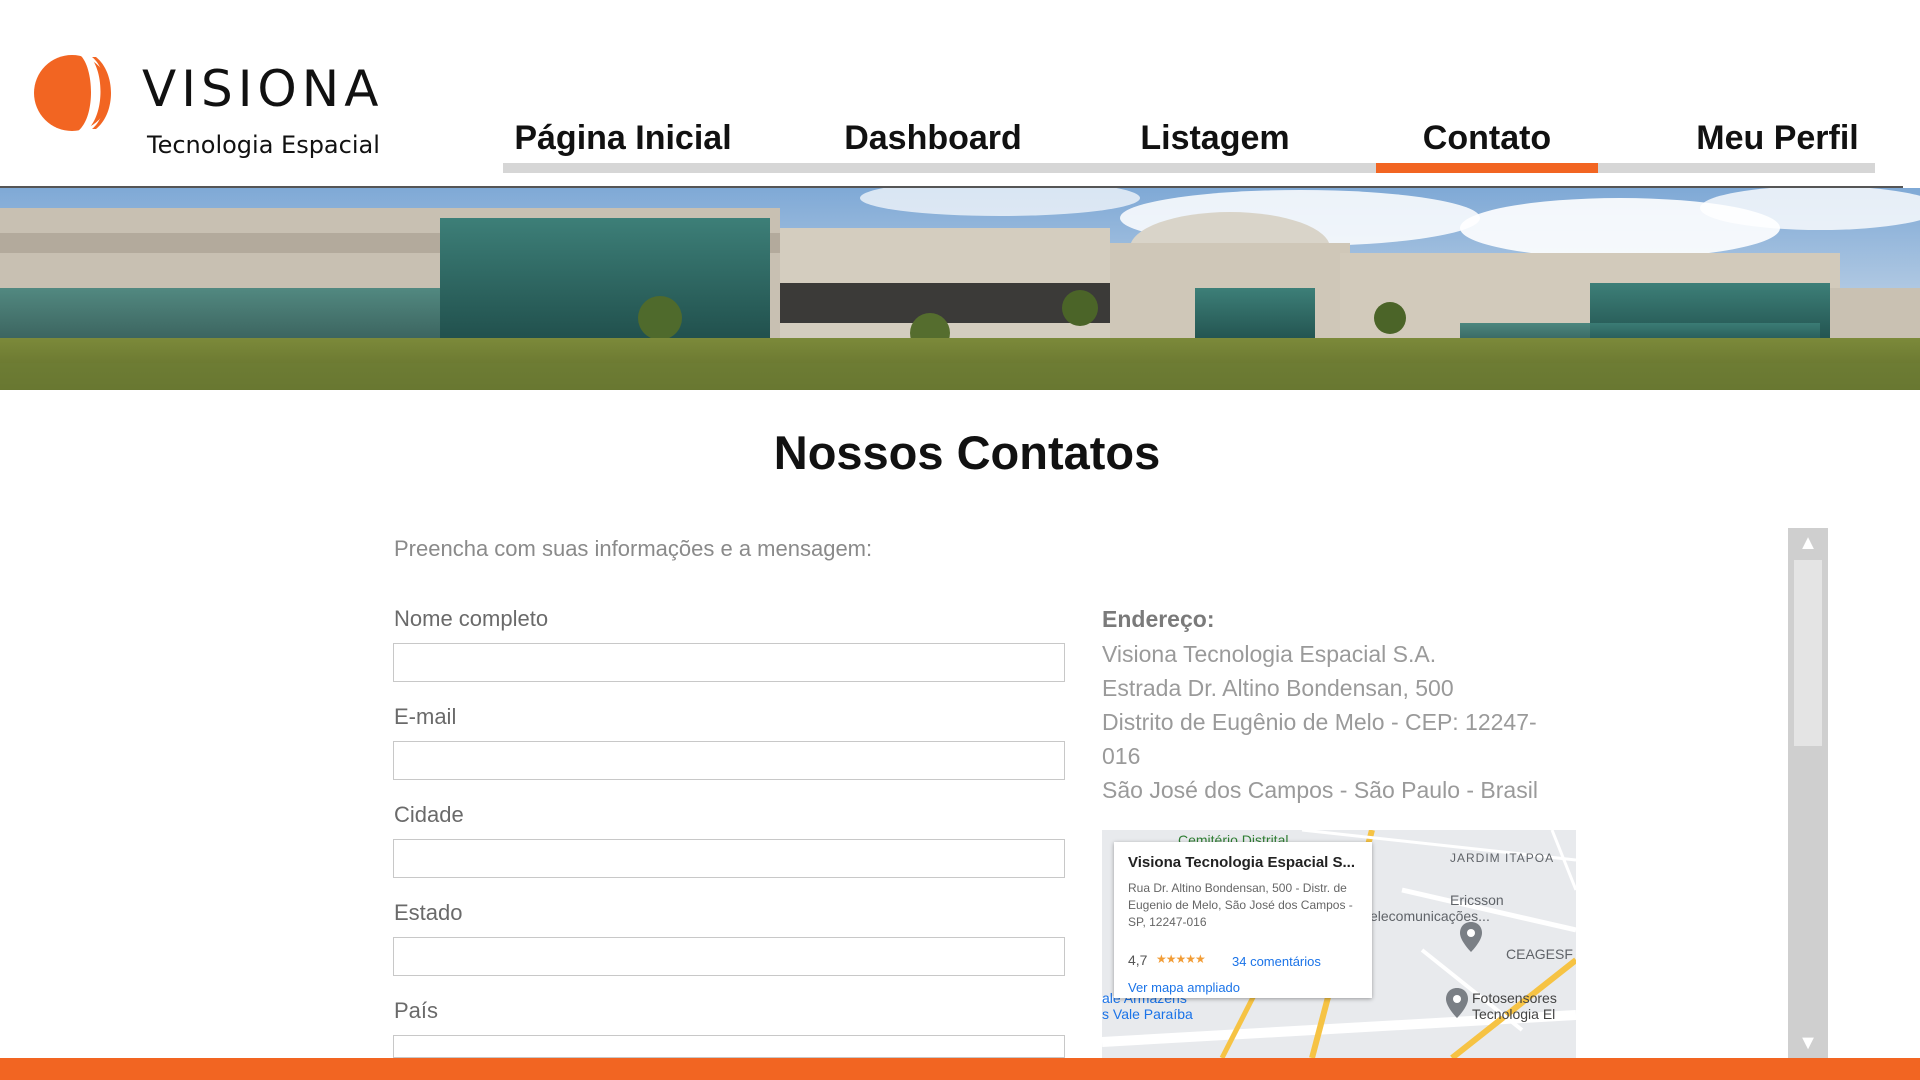 The image size is (1920, 1080). I want to click on label-pais: País, so click(416, 1010).